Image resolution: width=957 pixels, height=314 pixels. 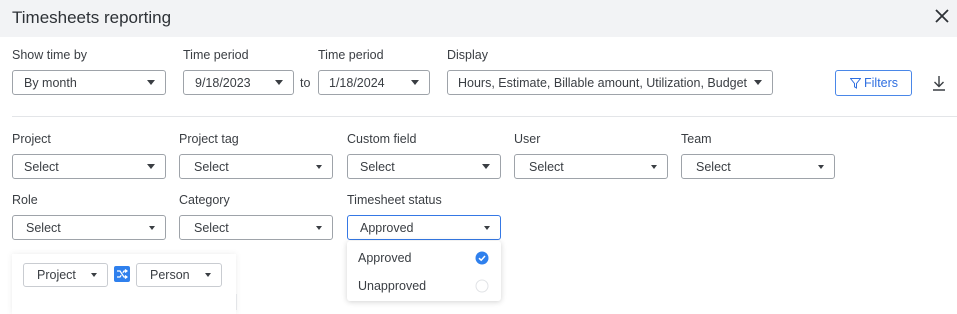 I want to click on custom-field-filter-select: Select, so click(x=424, y=166).